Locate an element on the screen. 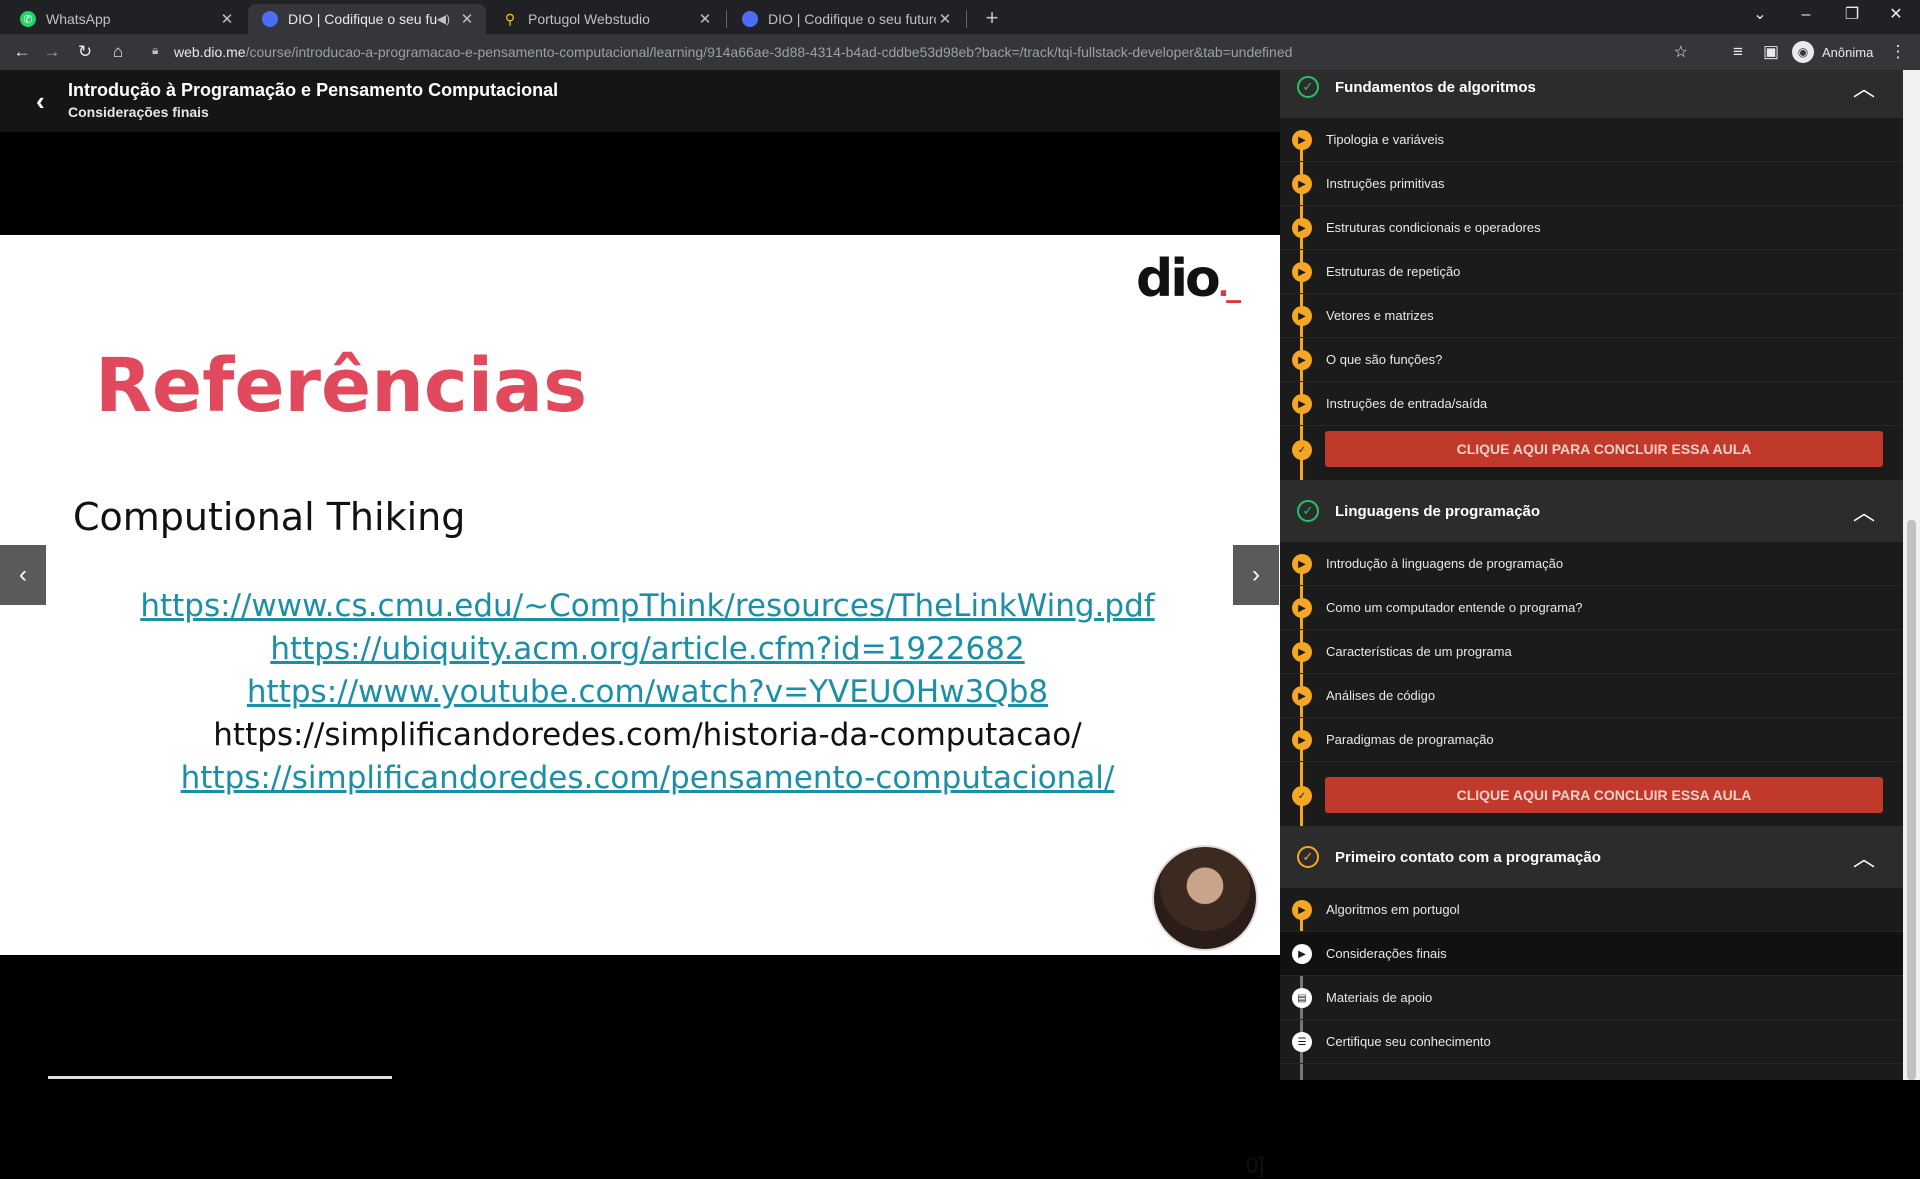  tab-title: Portugol Webstudio is located at coordinates (589, 19).